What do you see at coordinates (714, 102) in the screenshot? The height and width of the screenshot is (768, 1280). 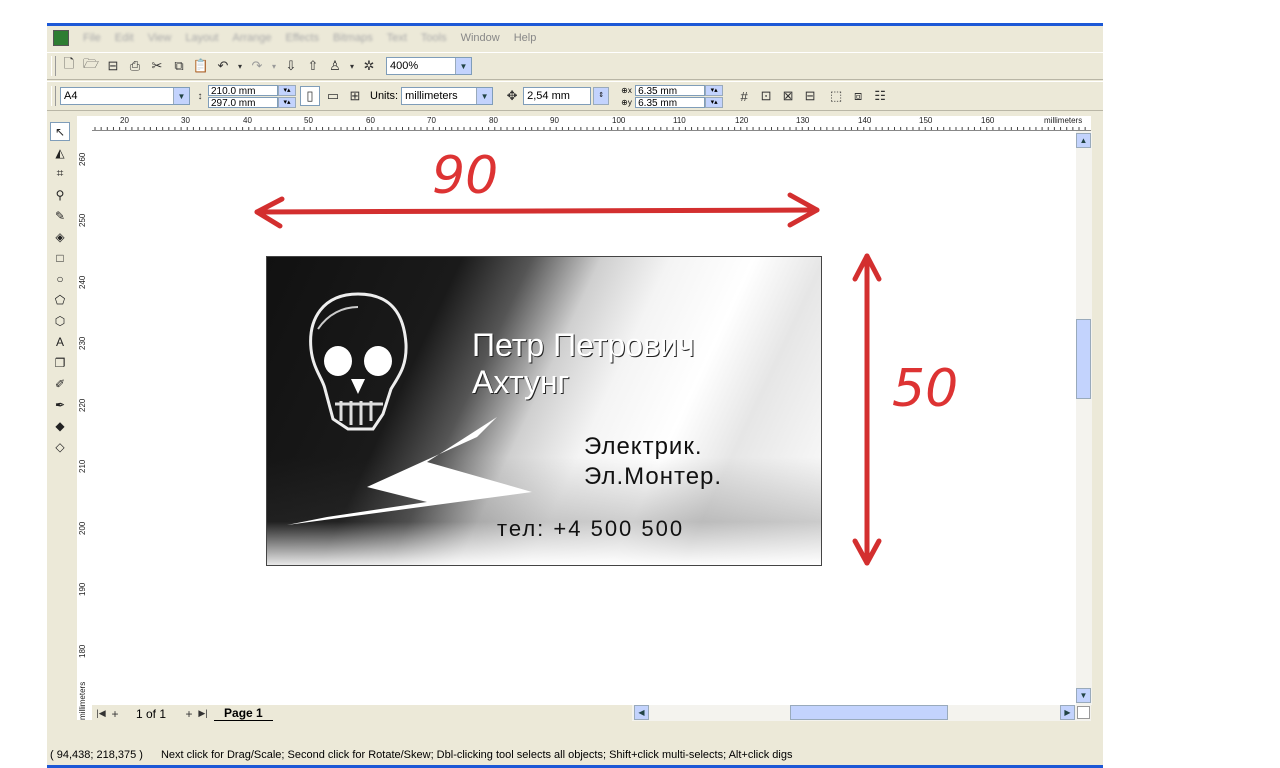 I see `dup-y-spin-button: ▾▴` at bounding box center [714, 102].